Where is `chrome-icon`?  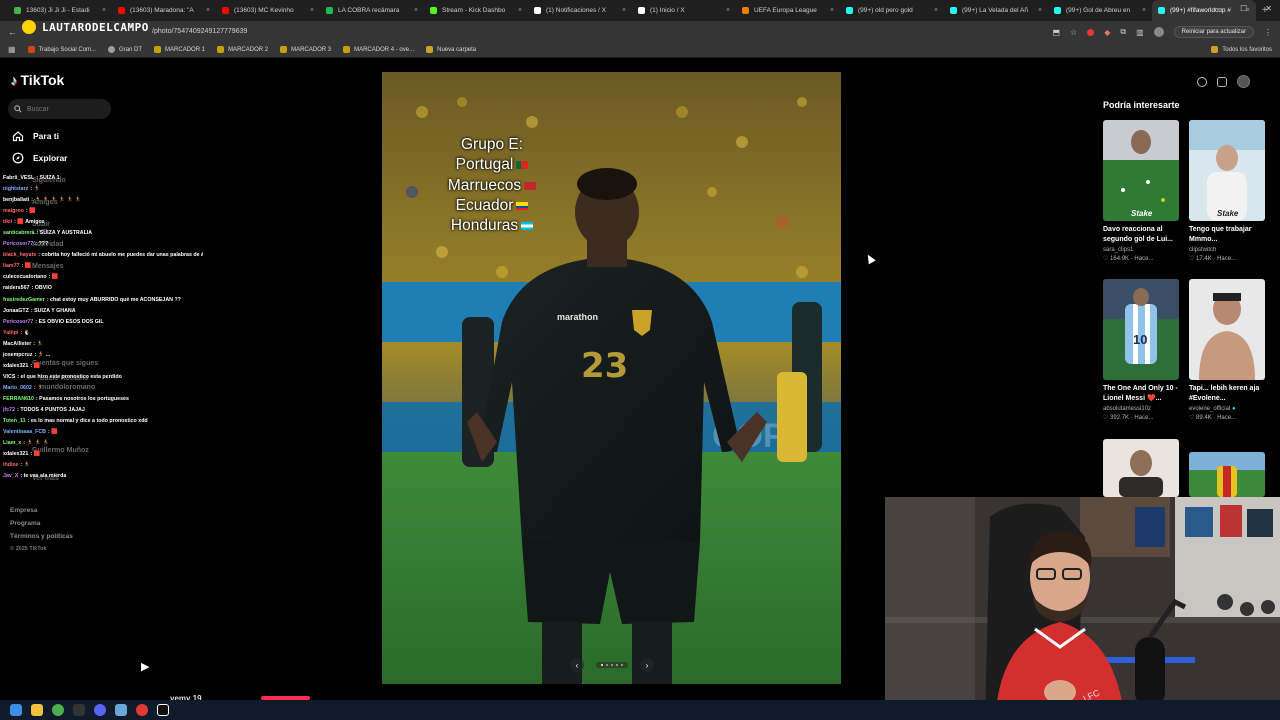
chrome-icon is located at coordinates (58, 710).